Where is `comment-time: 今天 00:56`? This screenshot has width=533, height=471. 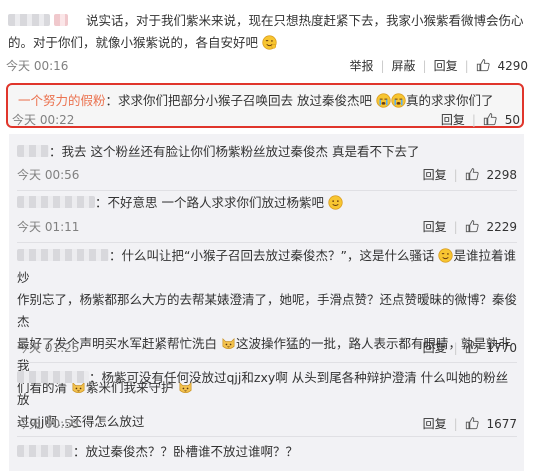 comment-time: 今天 00:56 is located at coordinates (48, 175).